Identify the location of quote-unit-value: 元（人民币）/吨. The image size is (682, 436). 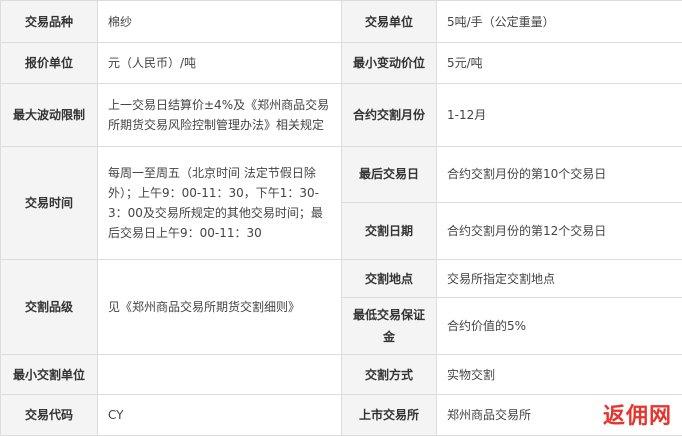
(219, 63).